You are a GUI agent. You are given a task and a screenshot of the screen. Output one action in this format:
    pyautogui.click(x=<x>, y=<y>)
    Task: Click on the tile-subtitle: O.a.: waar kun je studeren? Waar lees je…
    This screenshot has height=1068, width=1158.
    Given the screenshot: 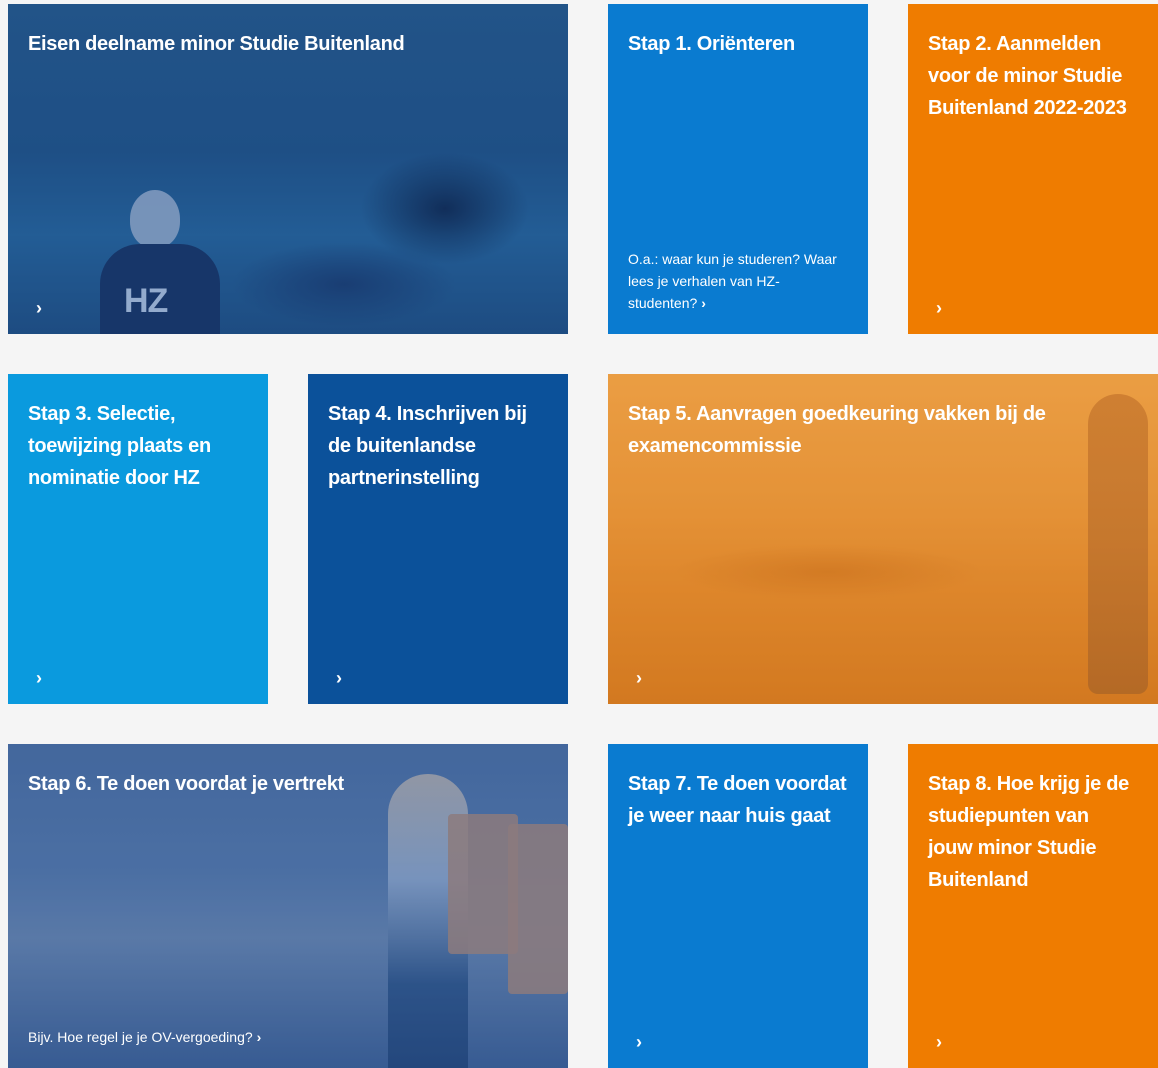 What is the action you would take?
    pyautogui.click(x=732, y=281)
    